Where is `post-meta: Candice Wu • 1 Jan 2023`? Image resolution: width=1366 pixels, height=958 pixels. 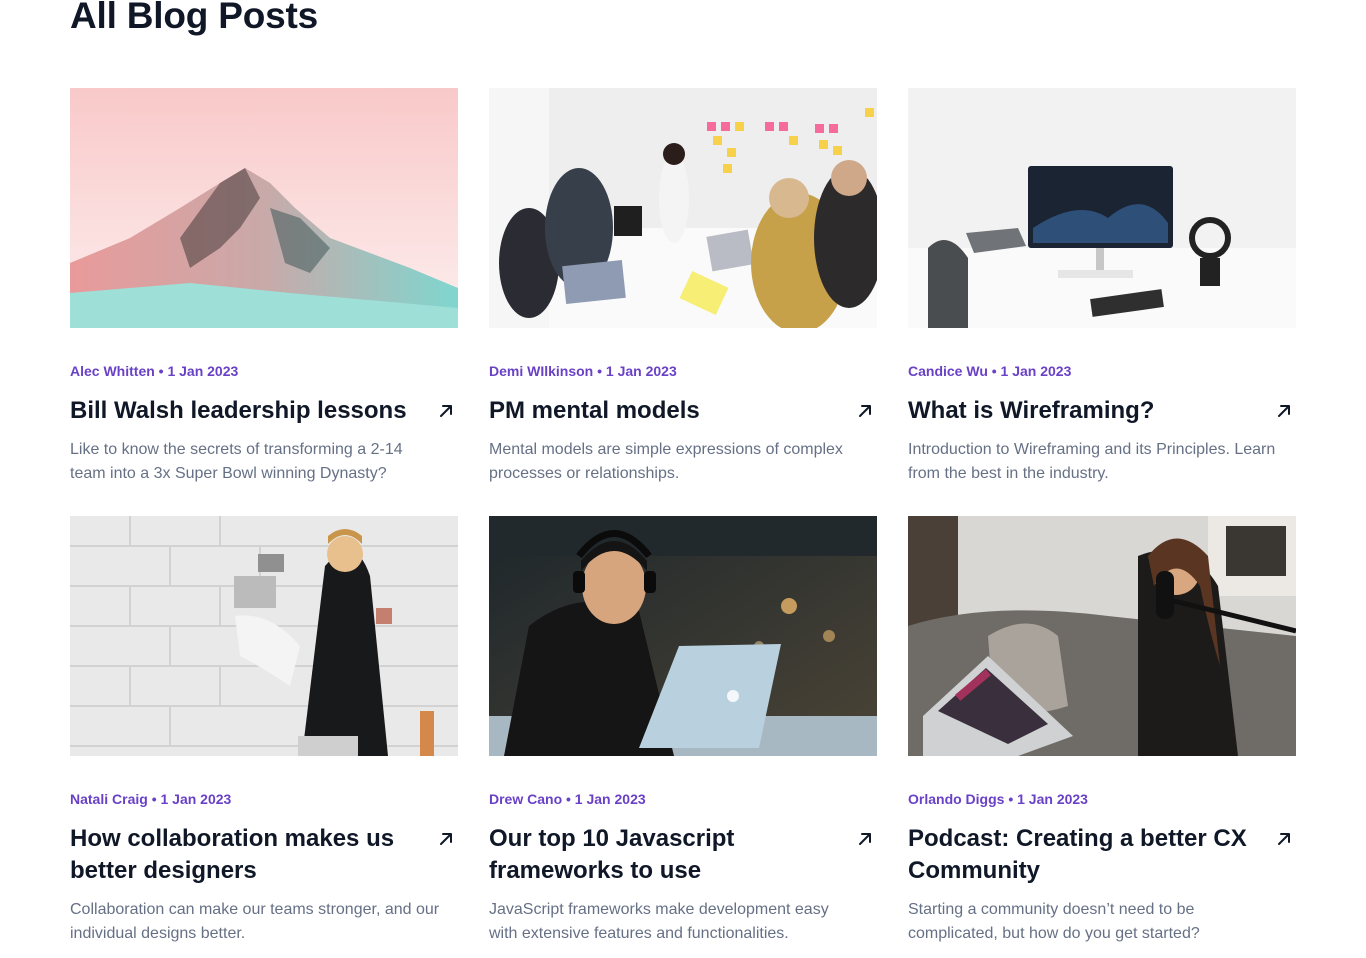 post-meta: Candice Wu • 1 Jan 2023 is located at coordinates (990, 371).